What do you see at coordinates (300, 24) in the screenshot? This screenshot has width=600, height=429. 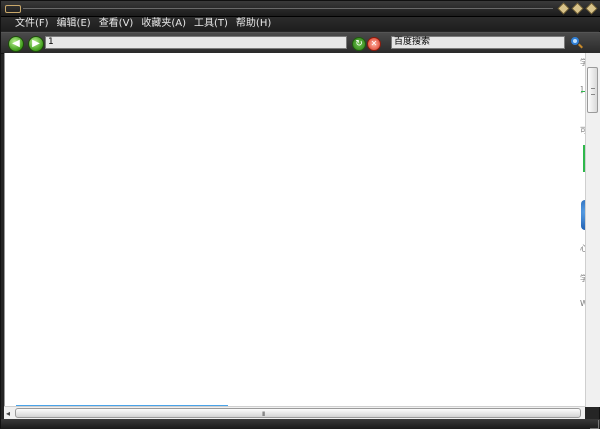 I see `menu-bar: 文件(F) 编辑(E) 查看(V) 收藏夹(A) 工具(T) 帮助(H)` at bounding box center [300, 24].